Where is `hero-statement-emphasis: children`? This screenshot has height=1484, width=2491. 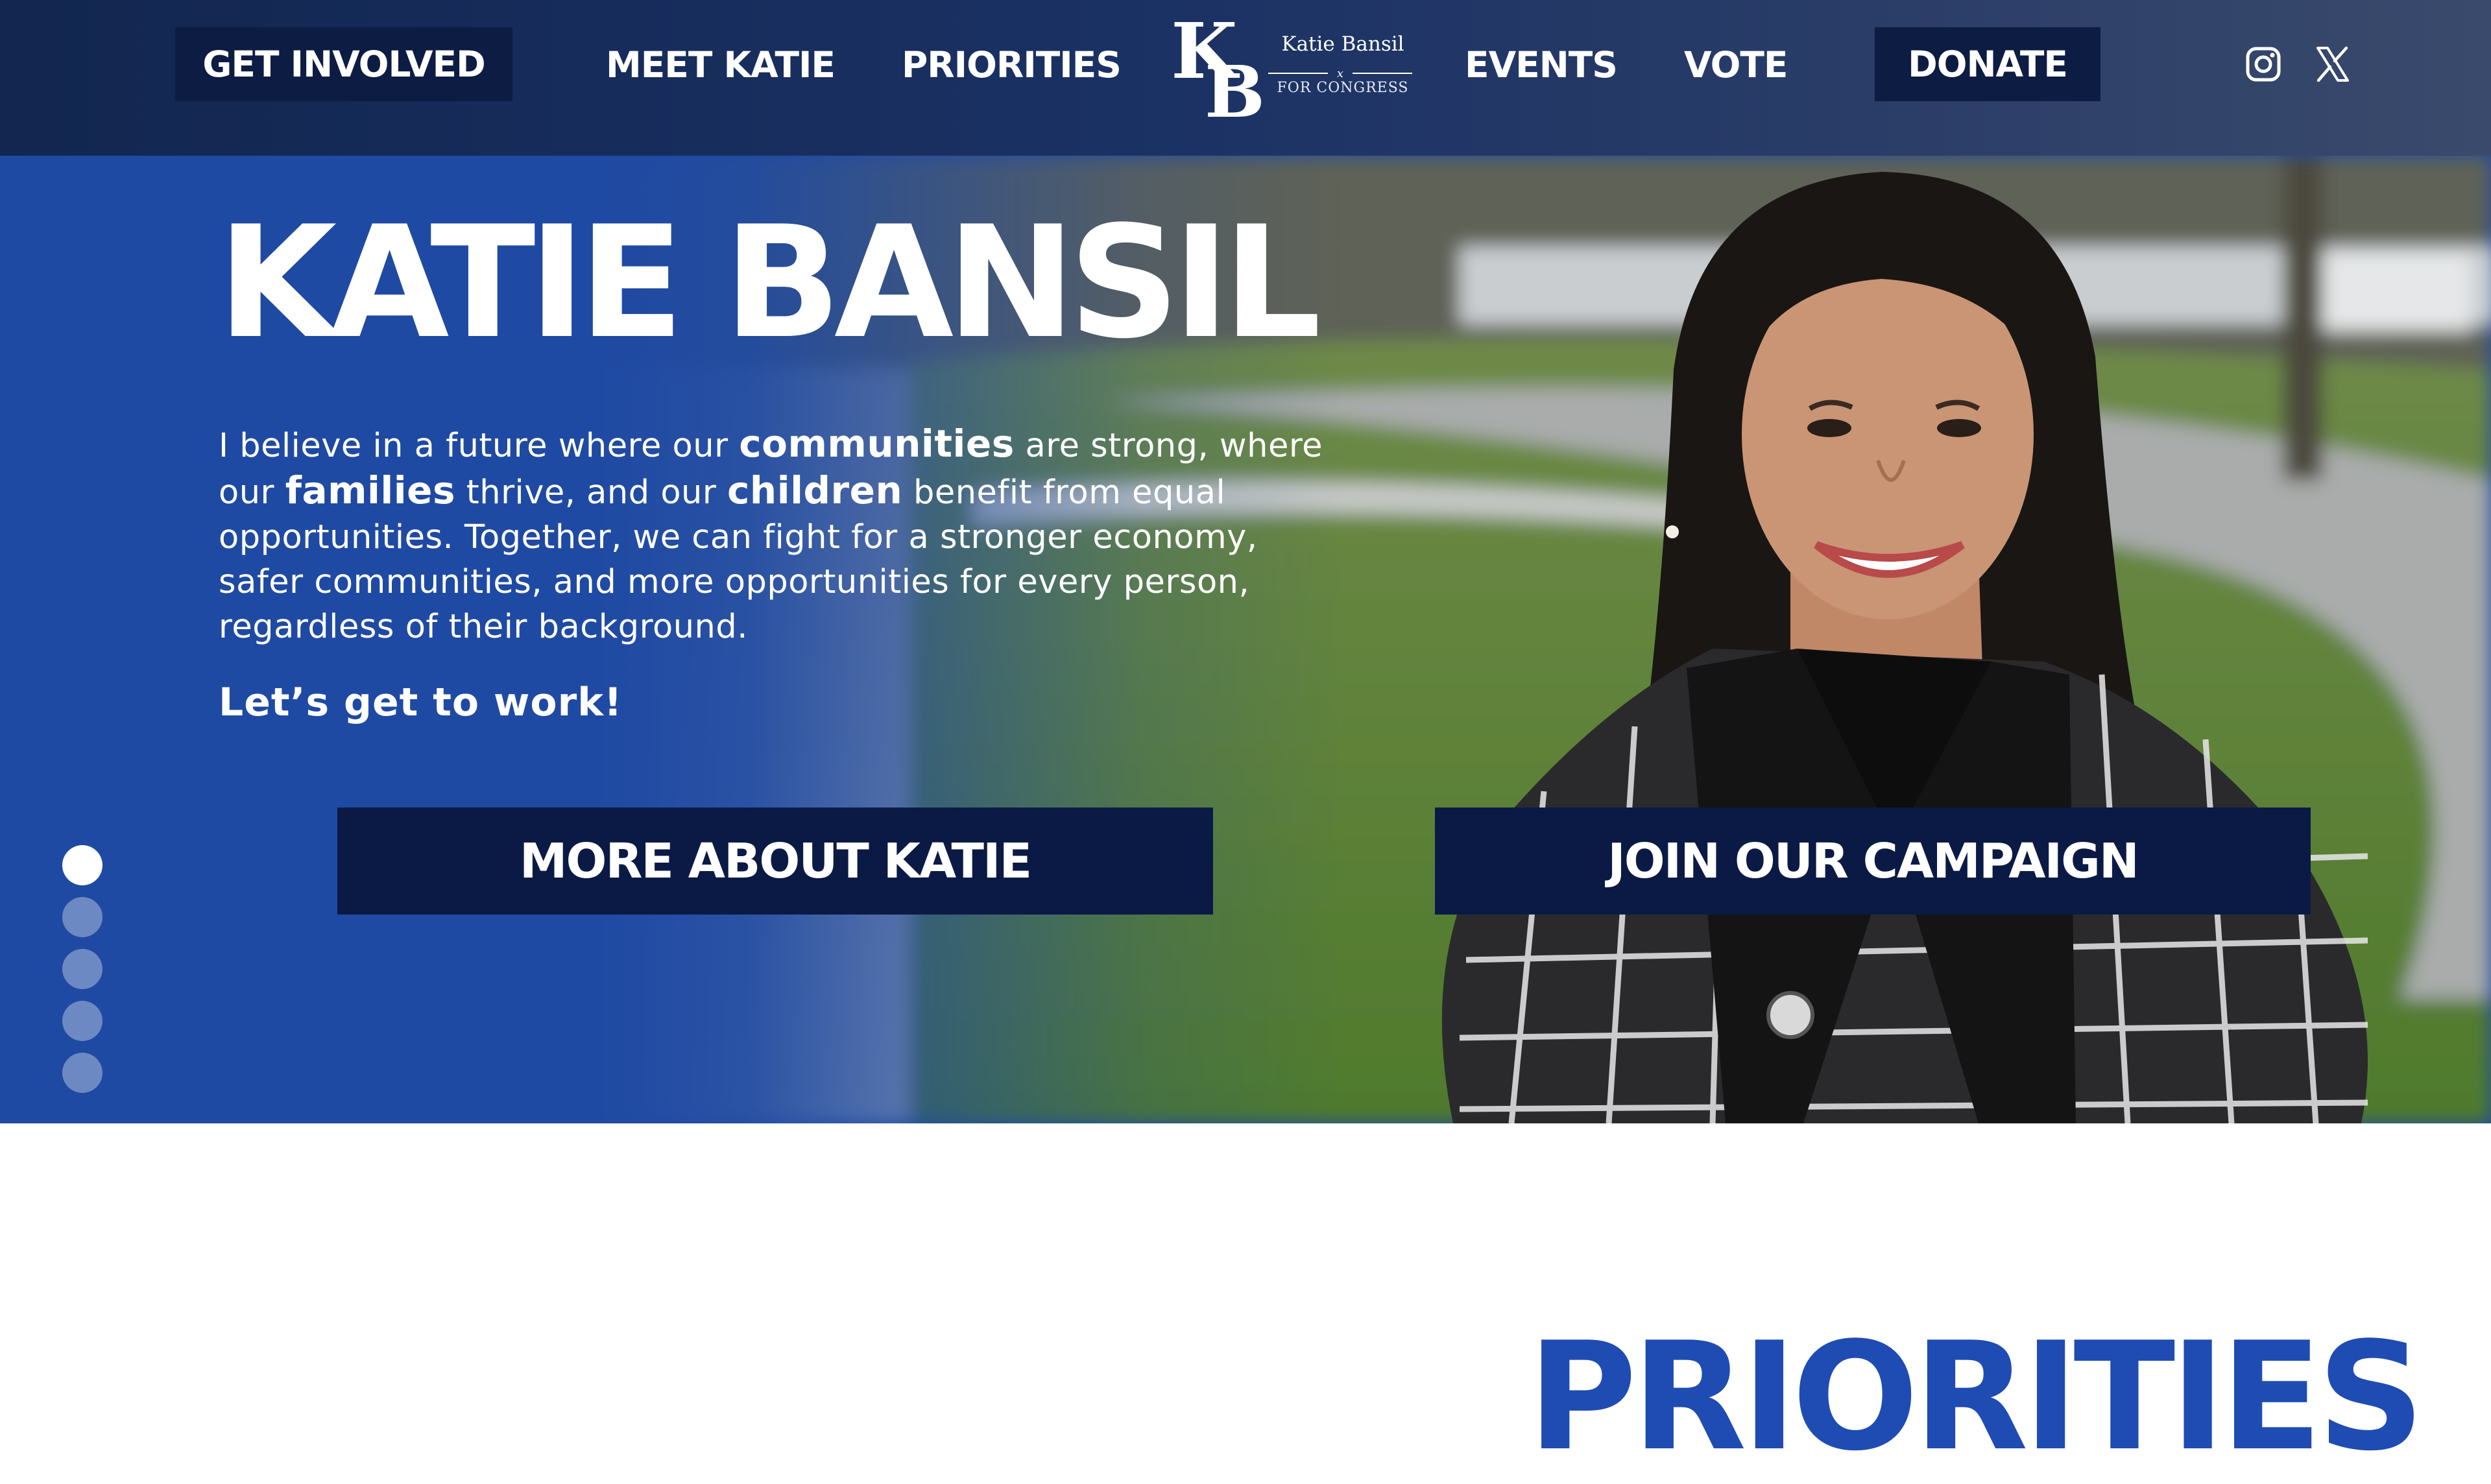
hero-statement-emphasis: children is located at coordinates (815, 490).